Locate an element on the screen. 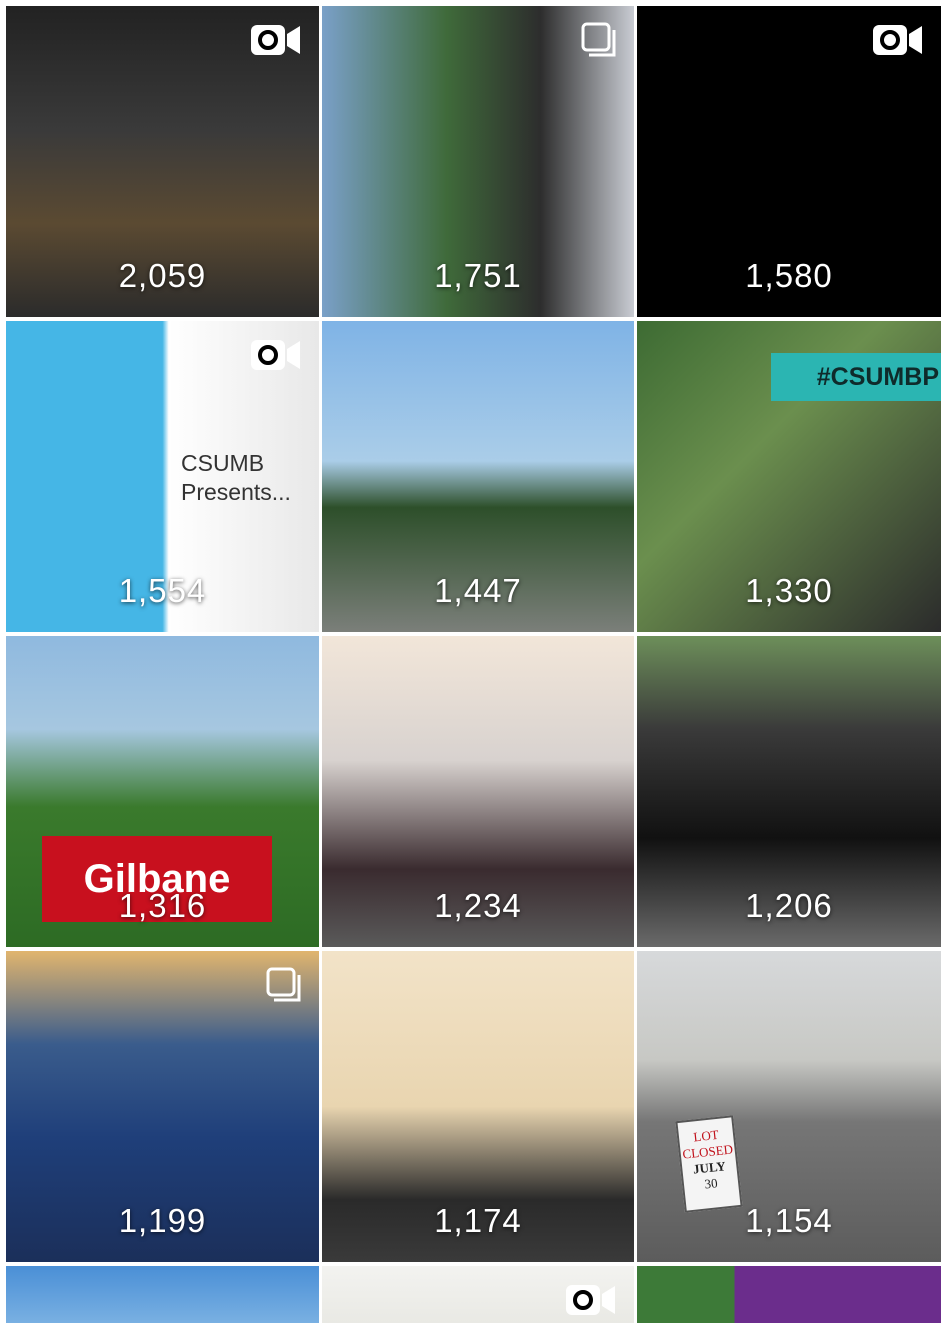 The image size is (941, 1323). view-count: 1,206 is located at coordinates (789, 905).